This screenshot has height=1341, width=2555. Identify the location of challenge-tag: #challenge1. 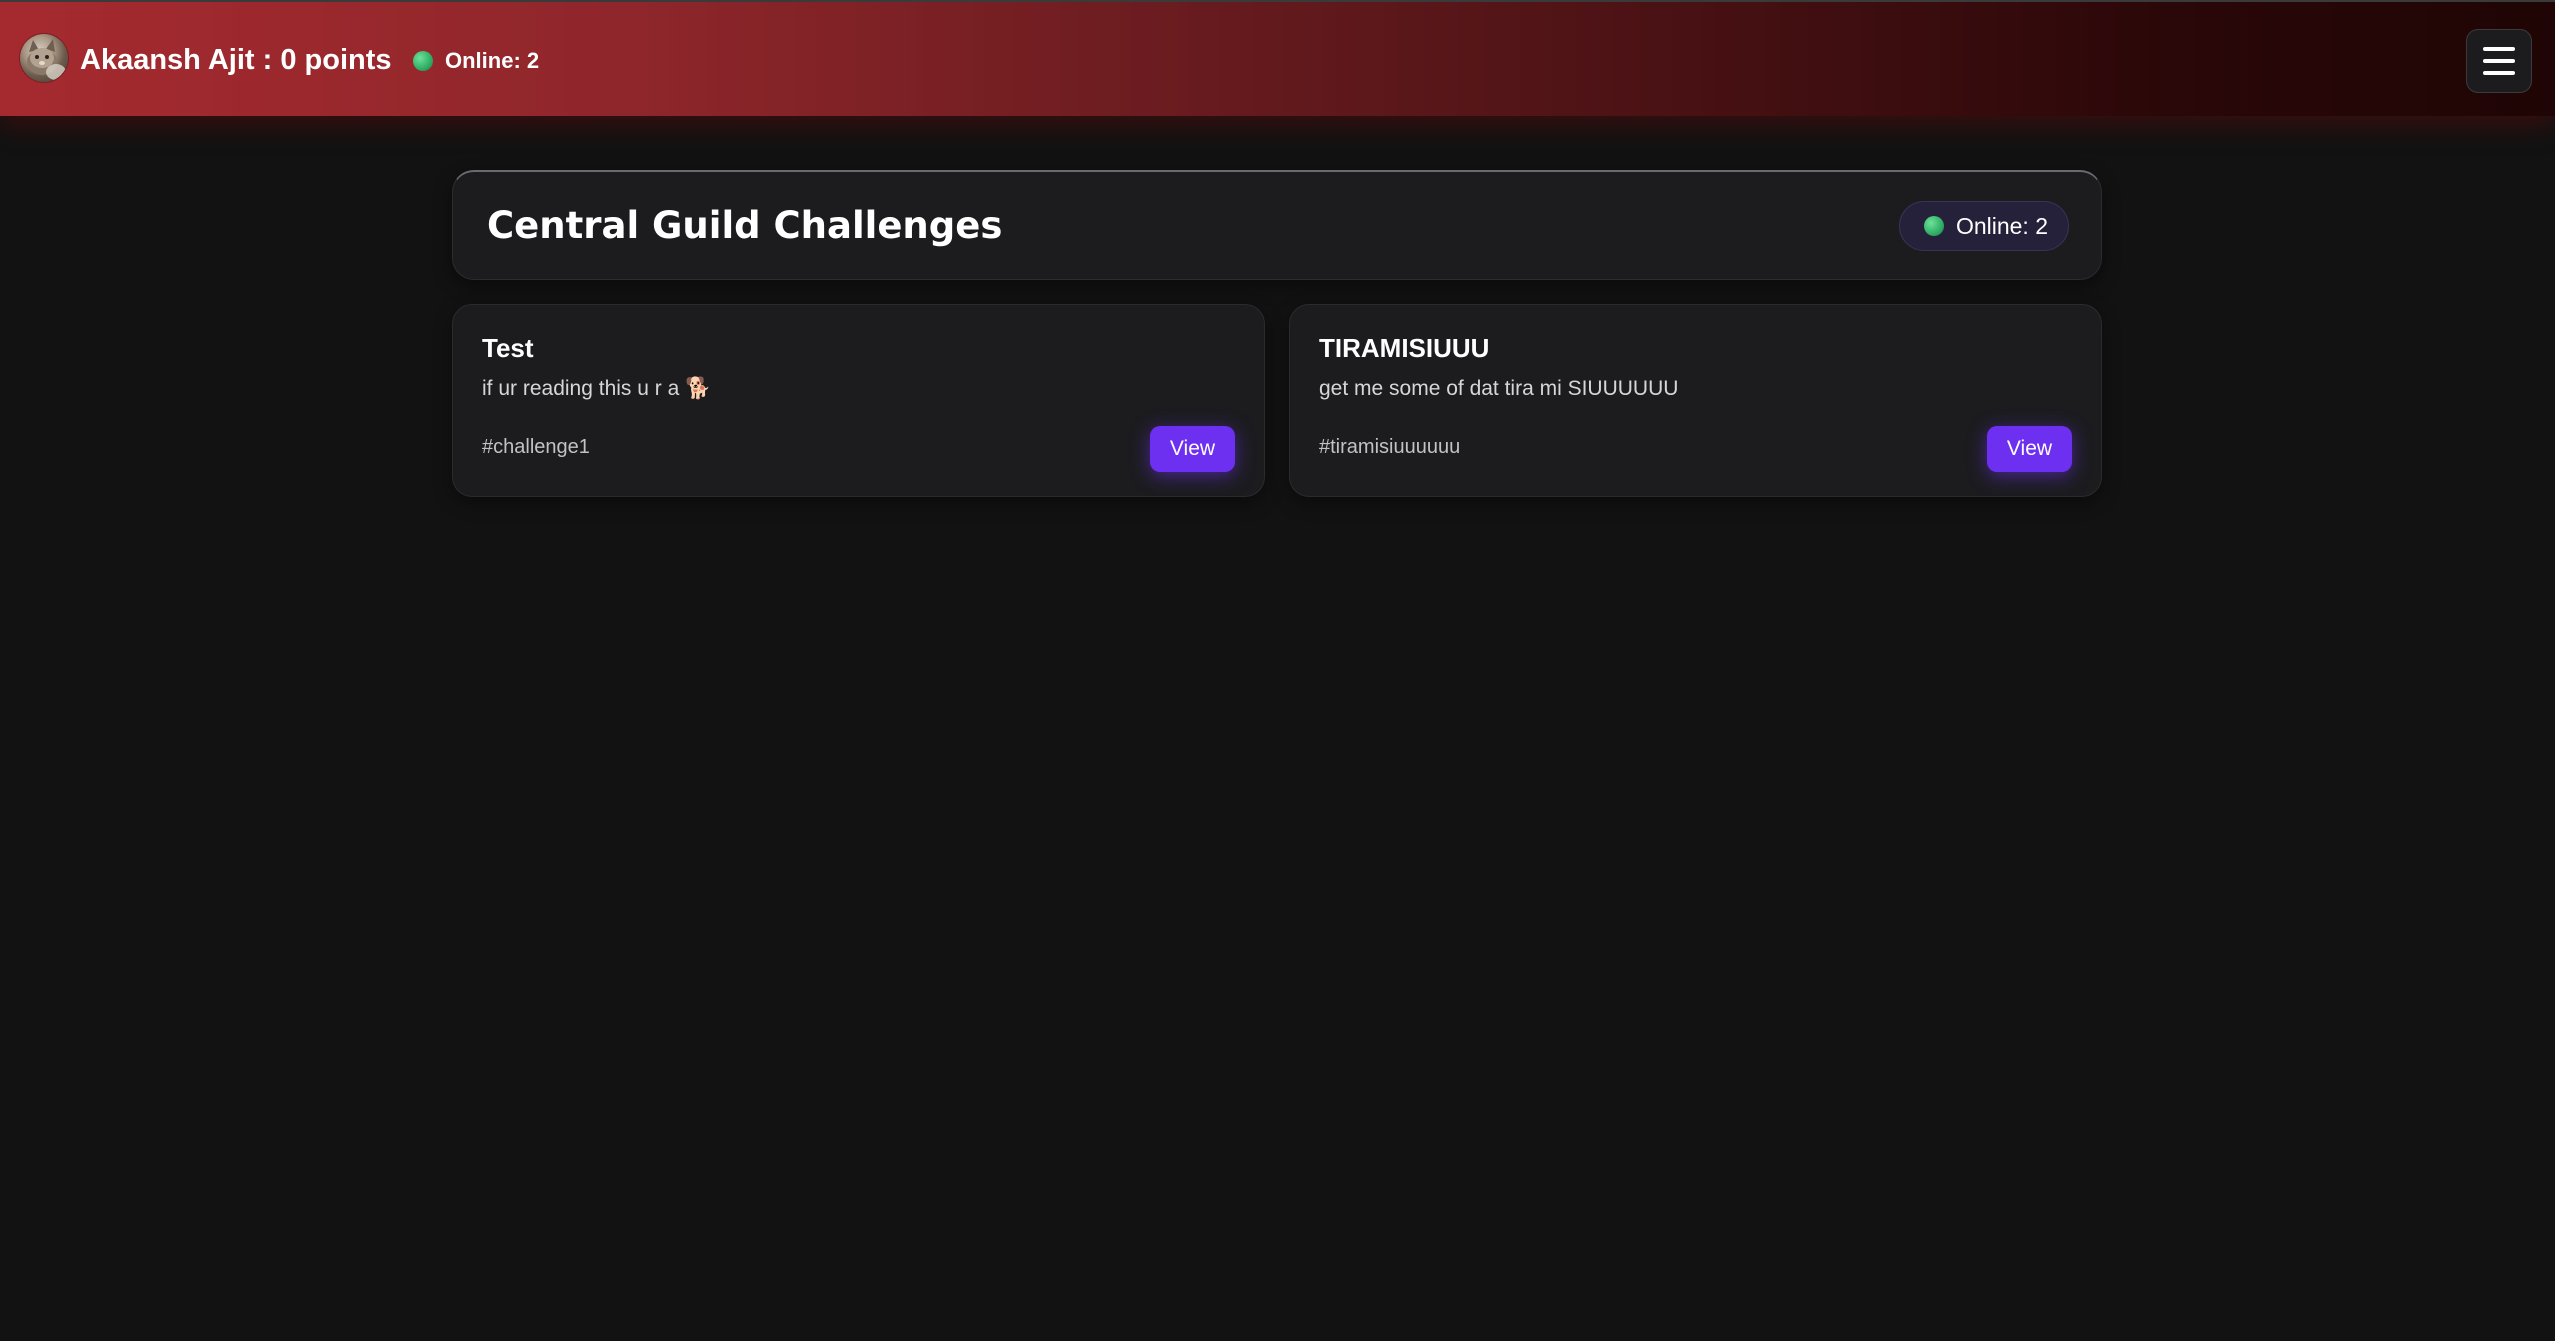
(536, 447).